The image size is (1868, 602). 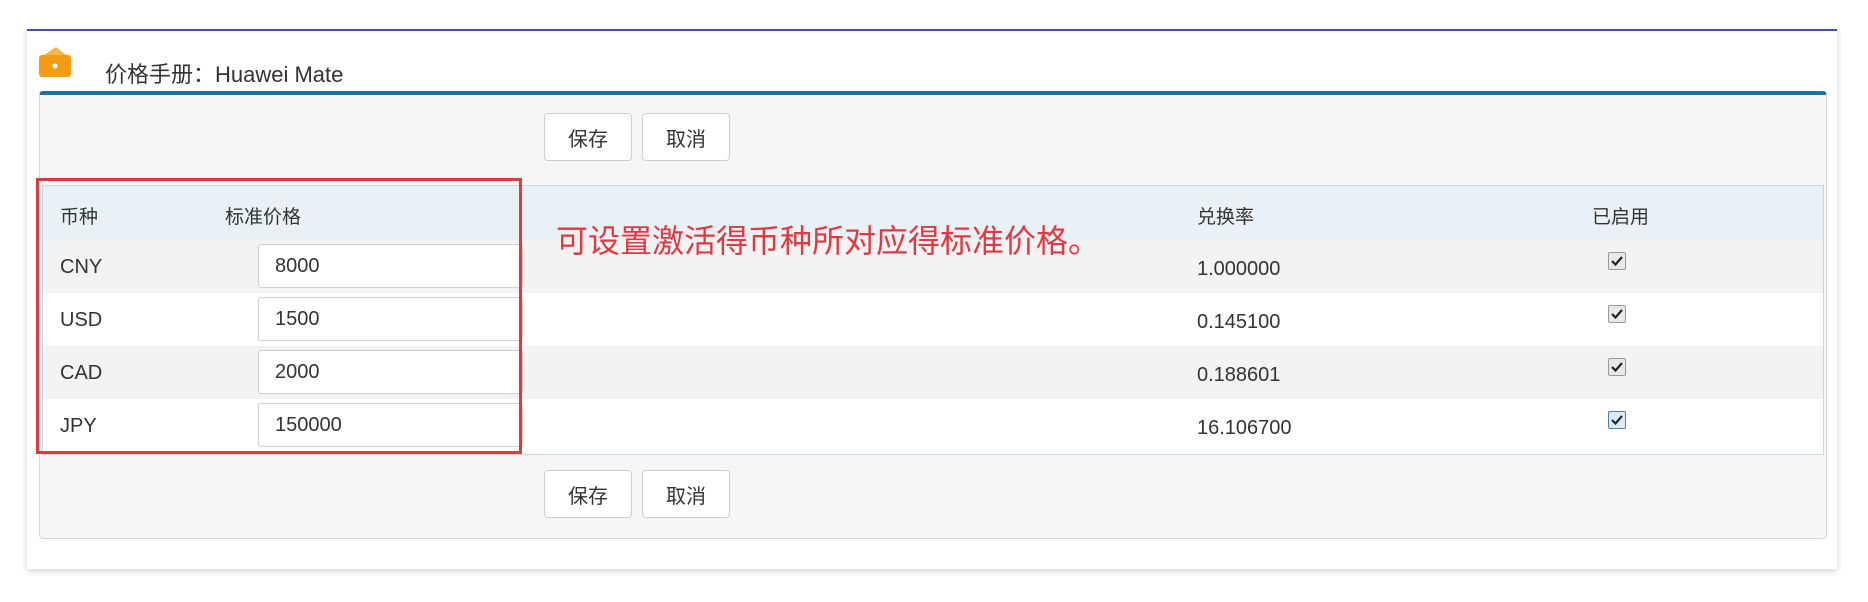 I want to click on table-row: CAD 0.188601, so click(x=933, y=372).